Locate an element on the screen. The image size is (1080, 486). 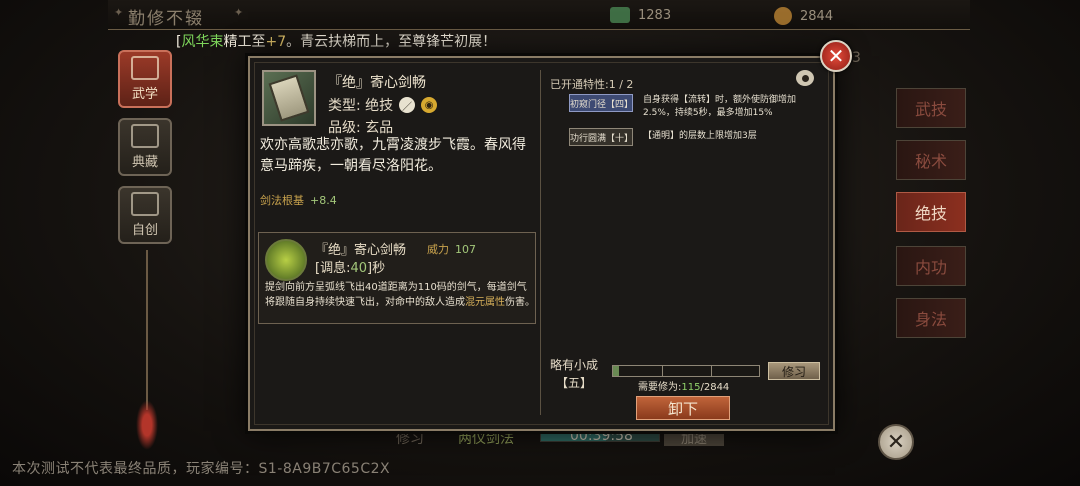
mastery-level: 略有小成 【五】 is located at coordinates (574, 374).